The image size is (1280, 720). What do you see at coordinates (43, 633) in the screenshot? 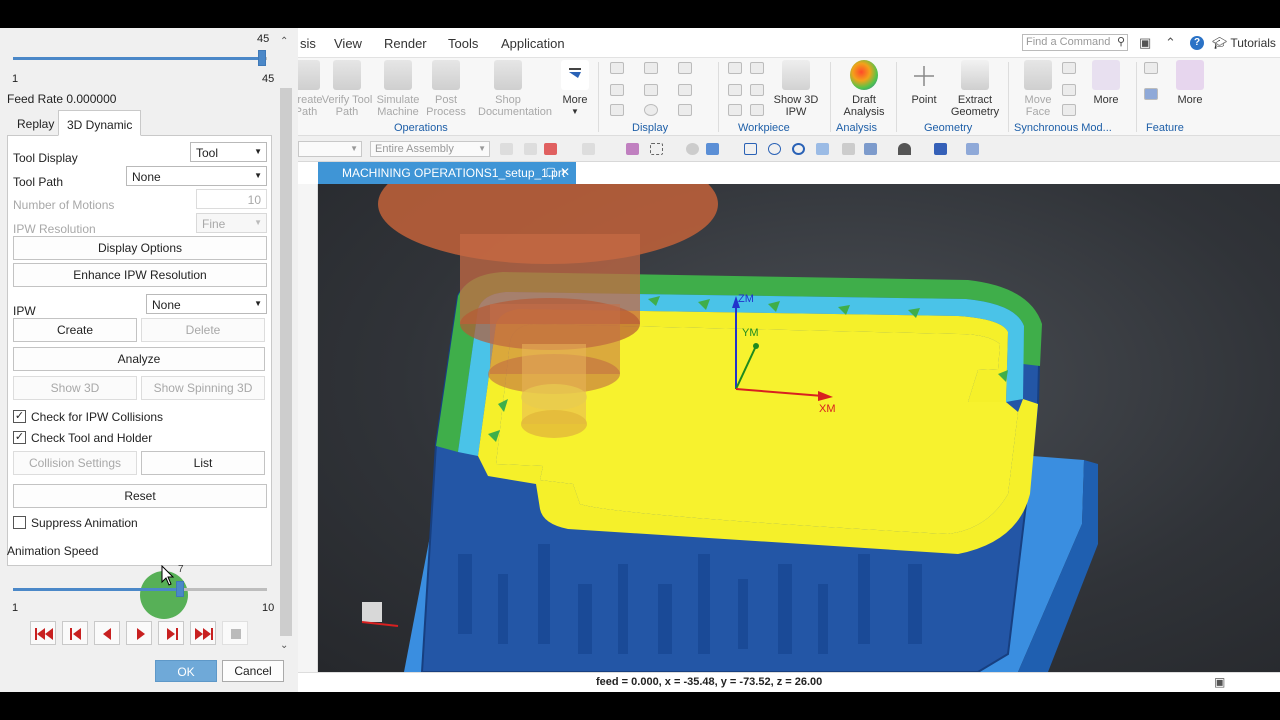
I see `rewind-to-start-button` at bounding box center [43, 633].